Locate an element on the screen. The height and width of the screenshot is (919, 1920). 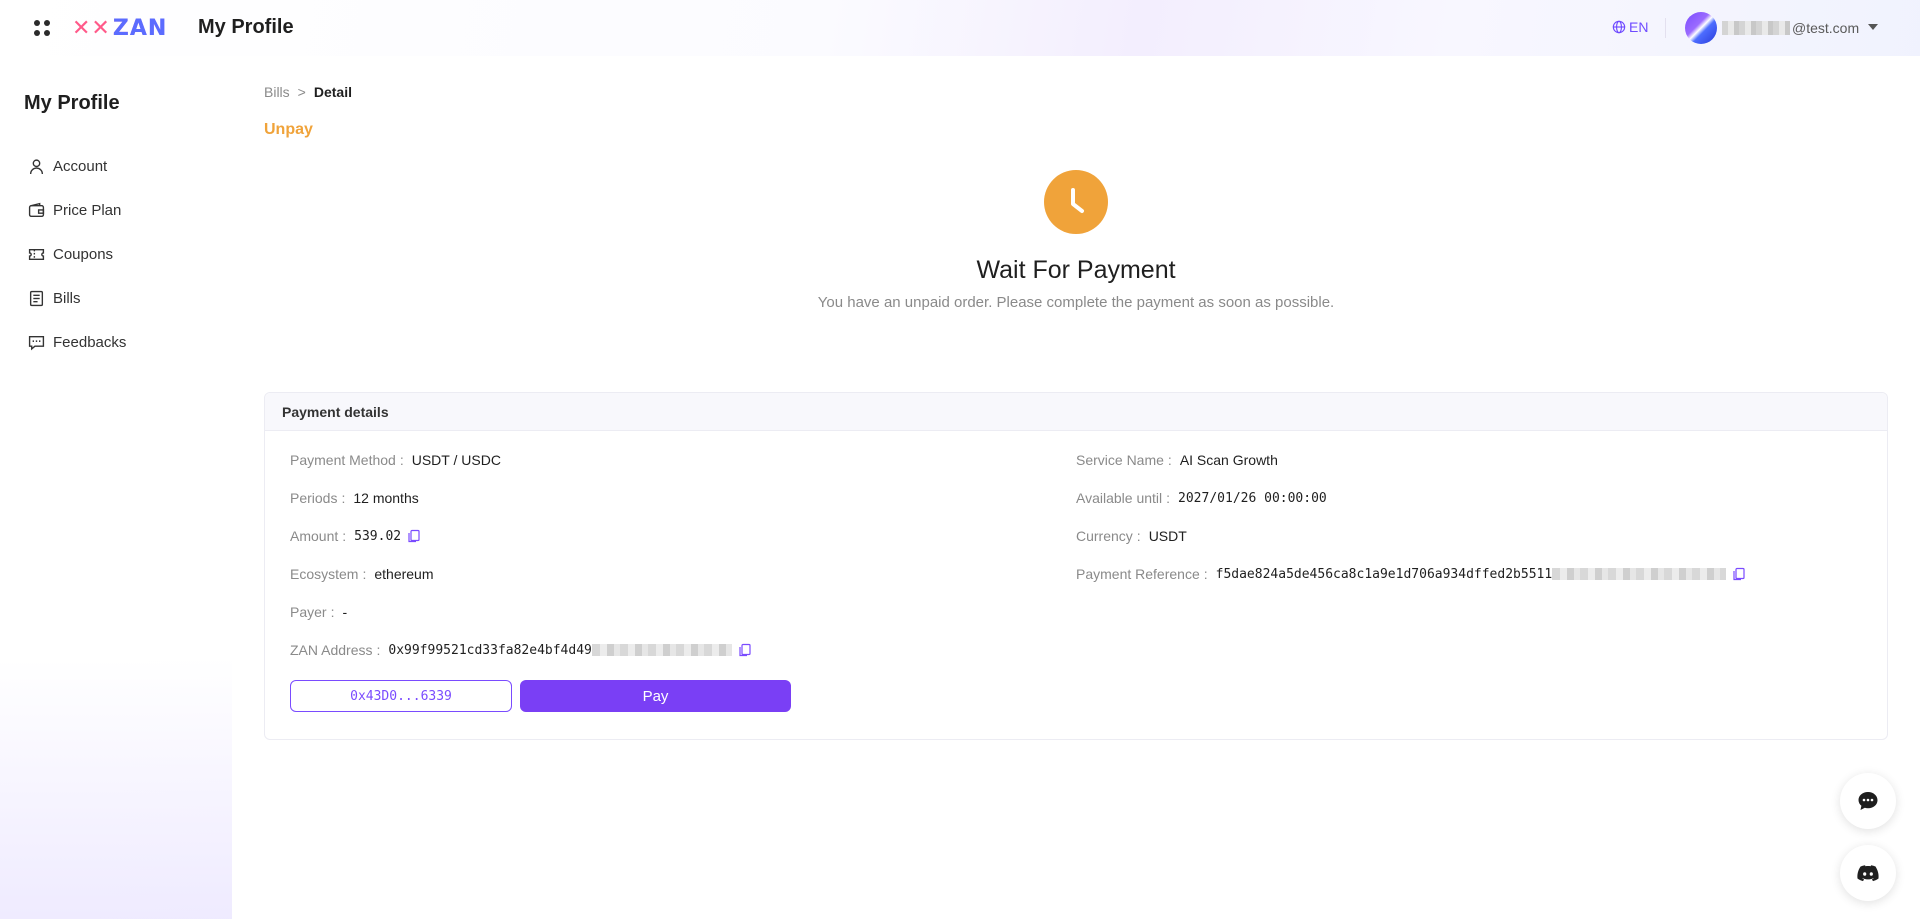
top-header: ✕✕ ZAN My Profile EN @test.com is located at coordinates (960, 28).